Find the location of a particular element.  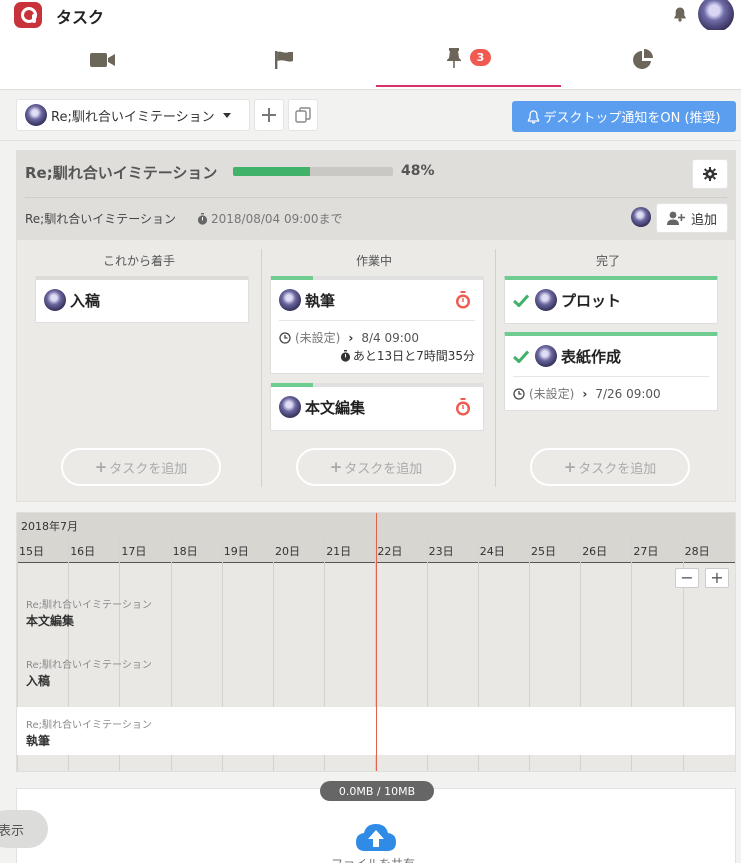

column-done: 完了 プロット 表紙作成 (未設定) › 7/26 09:00 + タスクを追加 is located at coordinates (608, 368).